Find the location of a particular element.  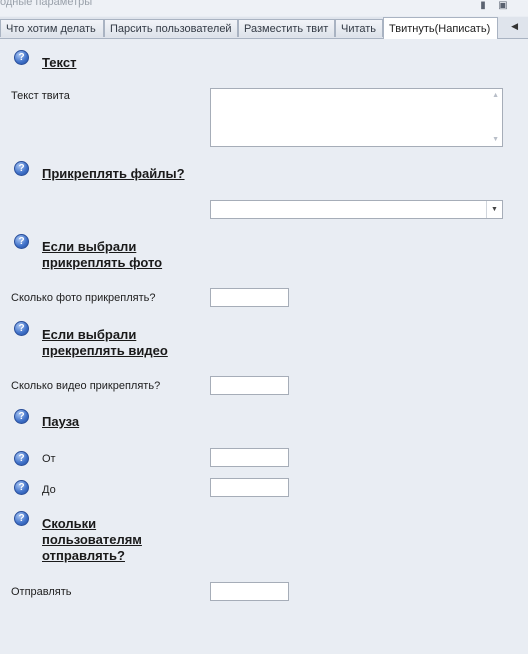

send-label: Отправлять is located at coordinates (41, 592).